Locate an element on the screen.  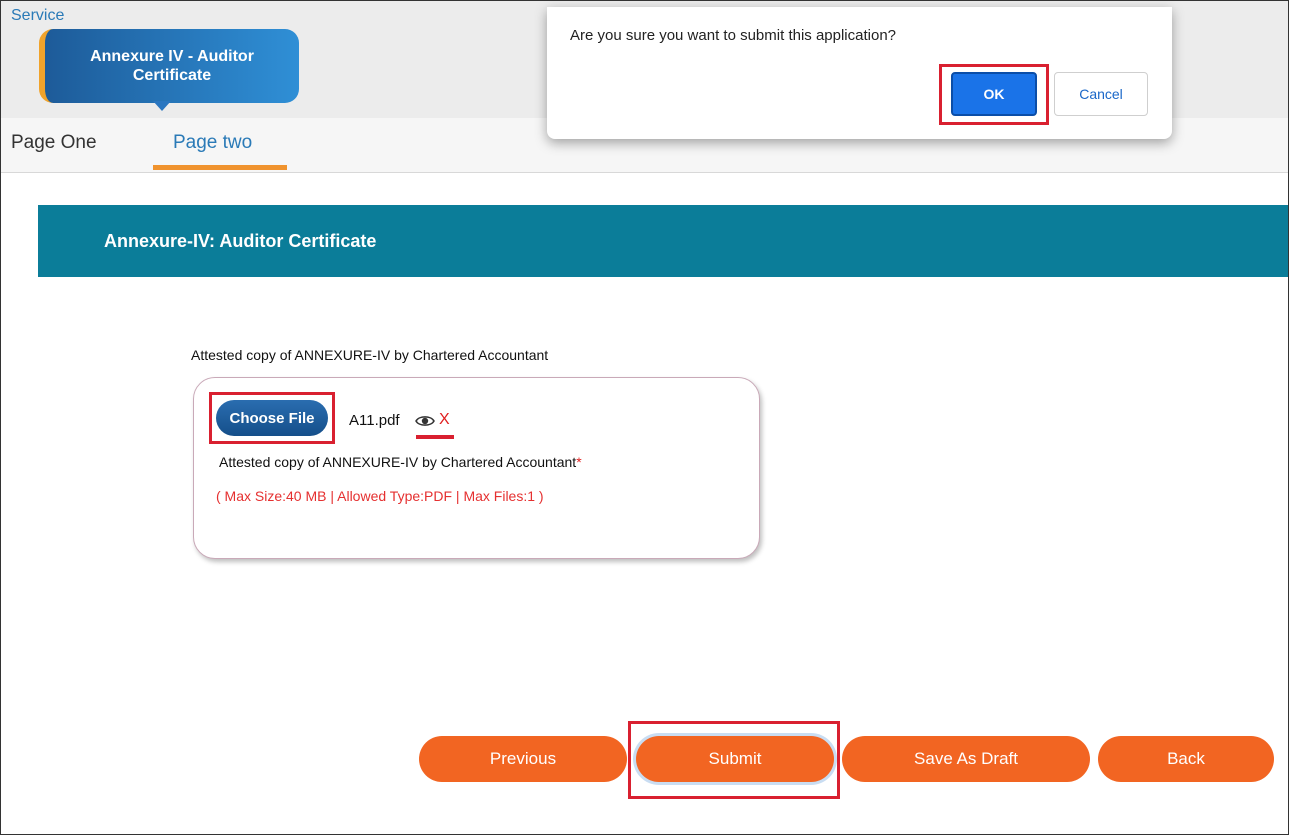
service-title-badge: Annexure IV - Auditor Certificate is located at coordinates (169, 66).